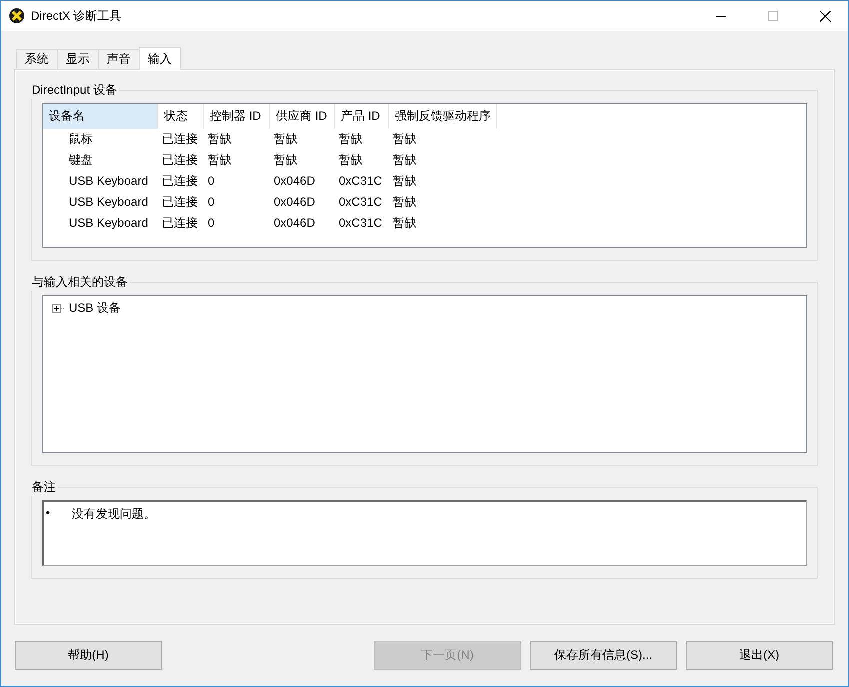 The height and width of the screenshot is (687, 849). Describe the element at coordinates (58, 308) in the screenshot. I see `expand-icon` at that location.